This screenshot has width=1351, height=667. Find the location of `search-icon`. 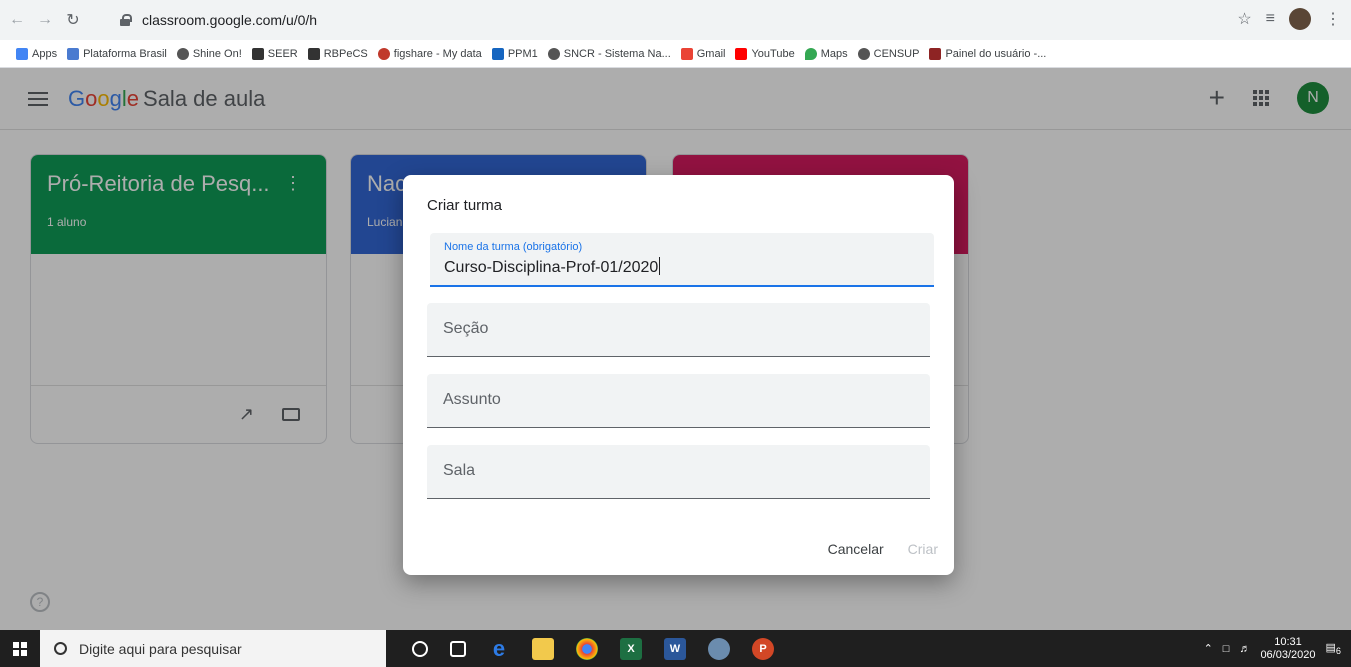

search-icon is located at coordinates (60, 648).